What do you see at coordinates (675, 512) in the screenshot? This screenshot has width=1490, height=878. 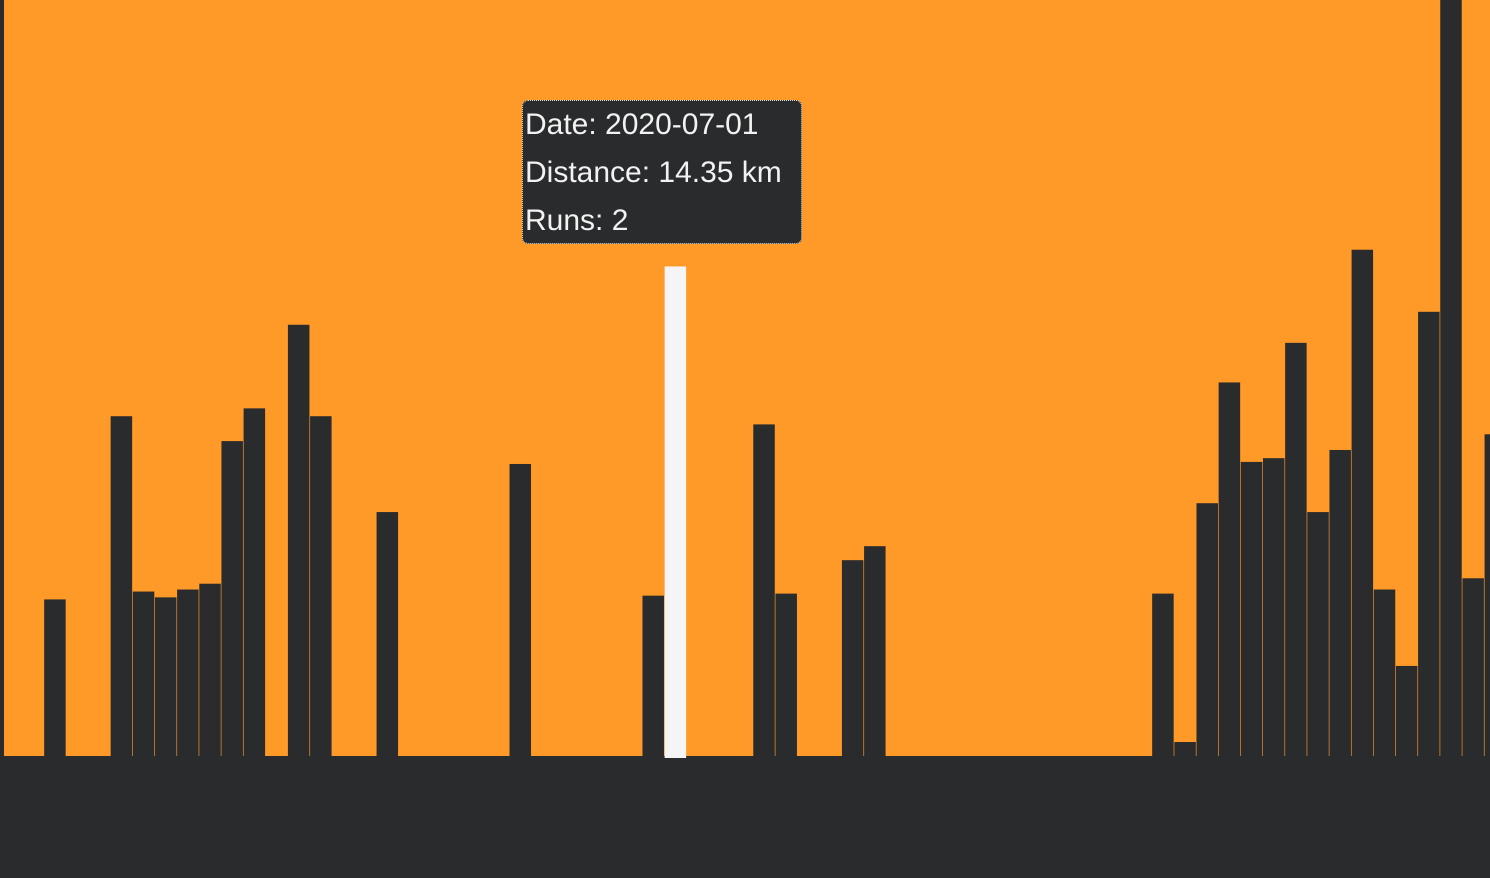 I see `bar-highlighted` at bounding box center [675, 512].